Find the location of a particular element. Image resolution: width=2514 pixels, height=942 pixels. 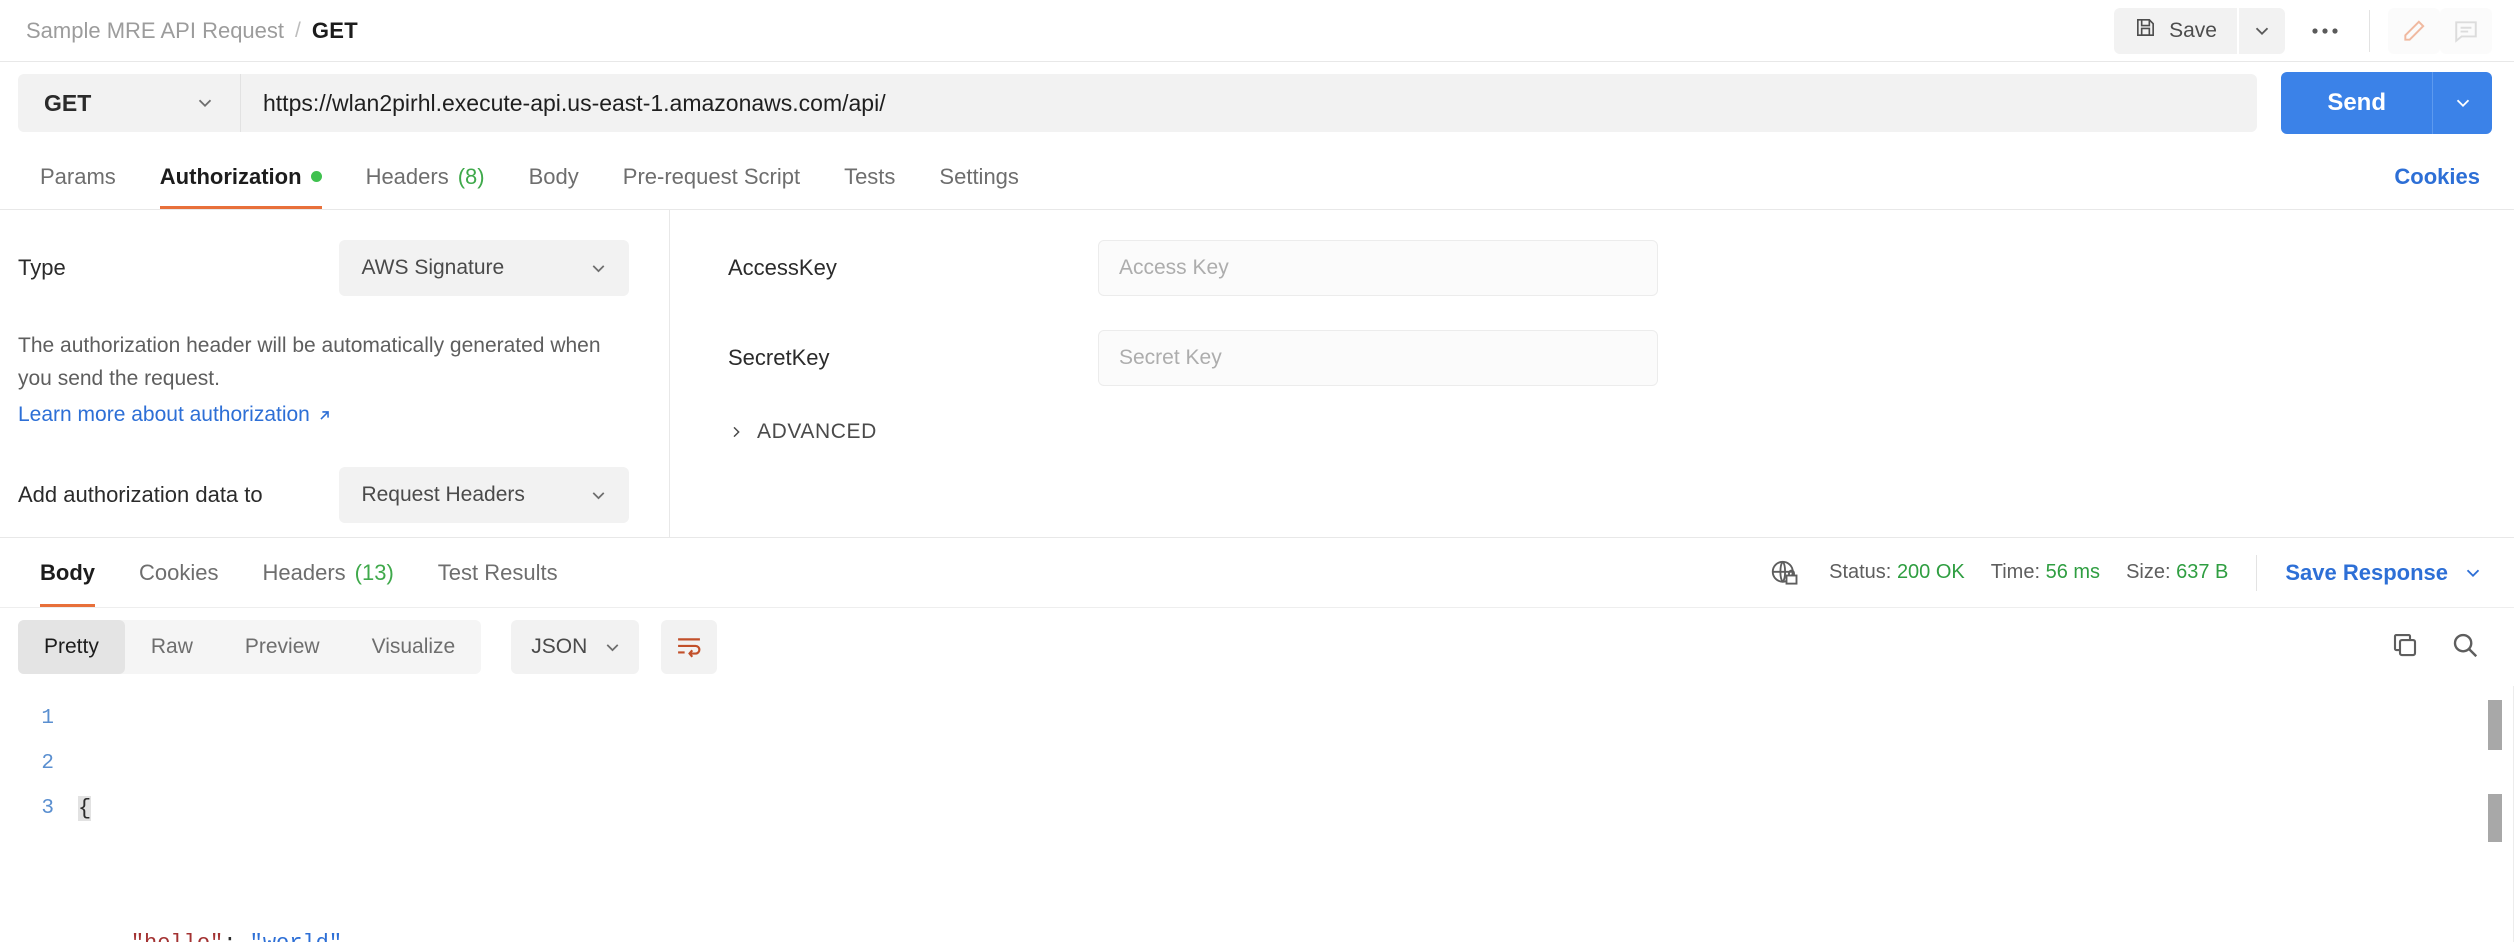

external-link-icon is located at coordinates (324, 415).